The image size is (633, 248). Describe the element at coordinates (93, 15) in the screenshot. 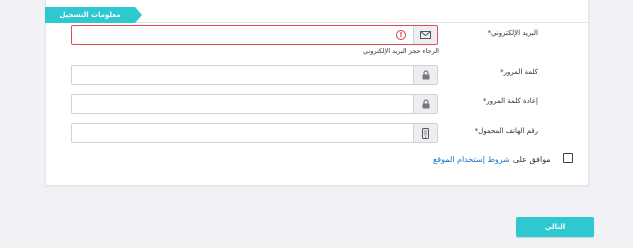

I see `section-title: معلومات التسجيل` at that location.